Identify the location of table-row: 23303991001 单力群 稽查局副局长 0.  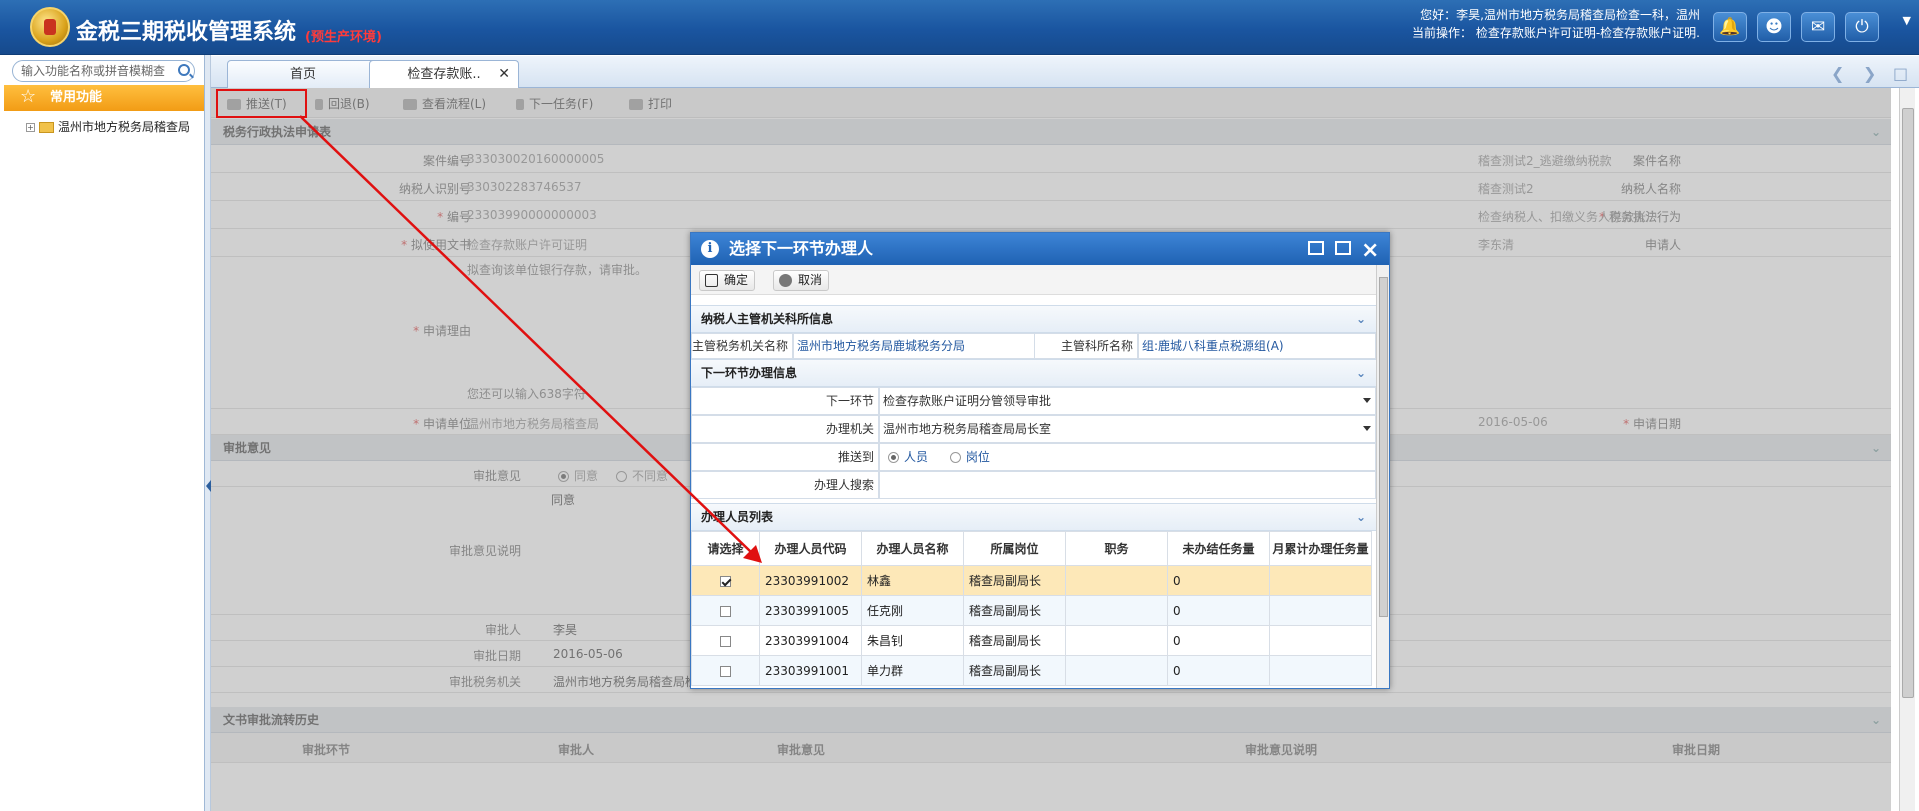
(1031, 670).